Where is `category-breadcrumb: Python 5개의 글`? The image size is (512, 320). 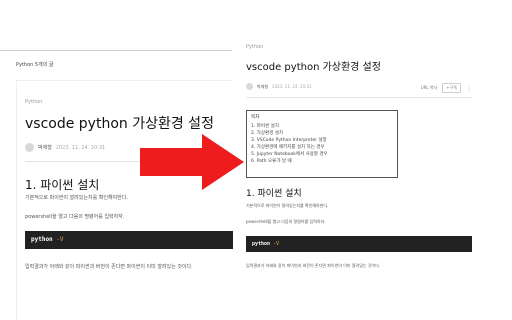 category-breadcrumb: Python 5개의 글 is located at coordinates (35, 64).